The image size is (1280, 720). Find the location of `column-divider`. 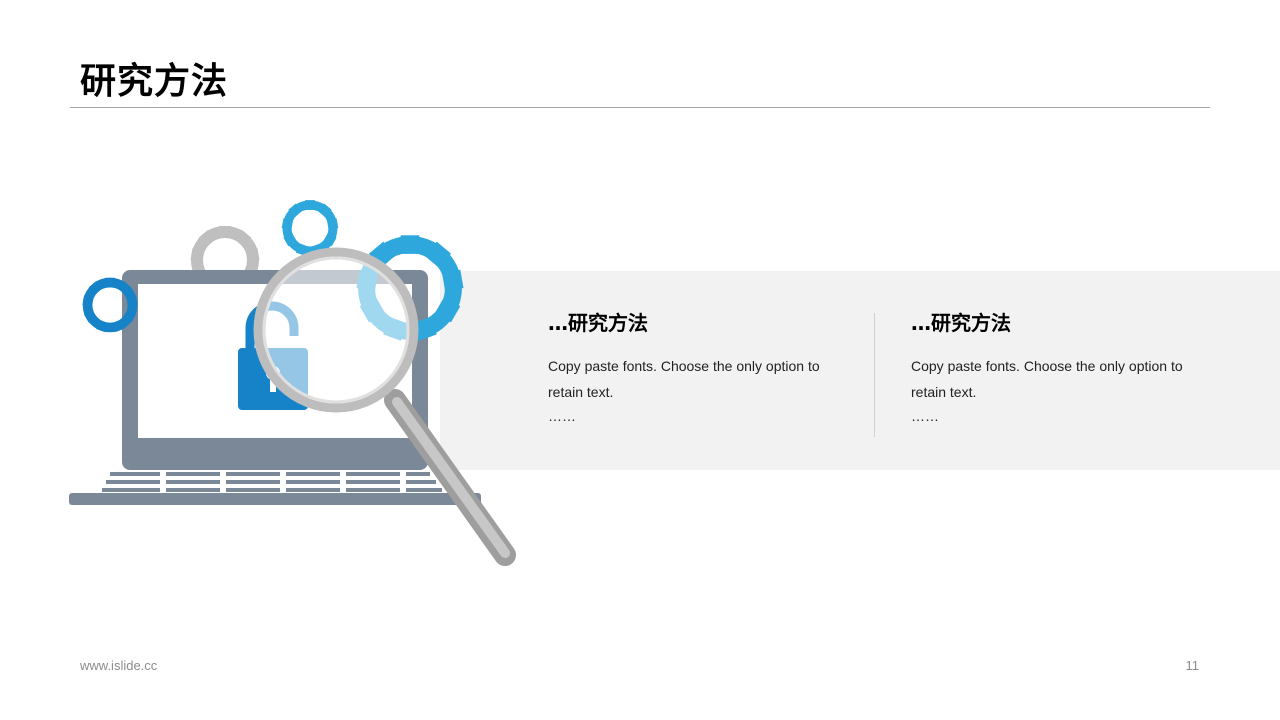

column-divider is located at coordinates (874, 375).